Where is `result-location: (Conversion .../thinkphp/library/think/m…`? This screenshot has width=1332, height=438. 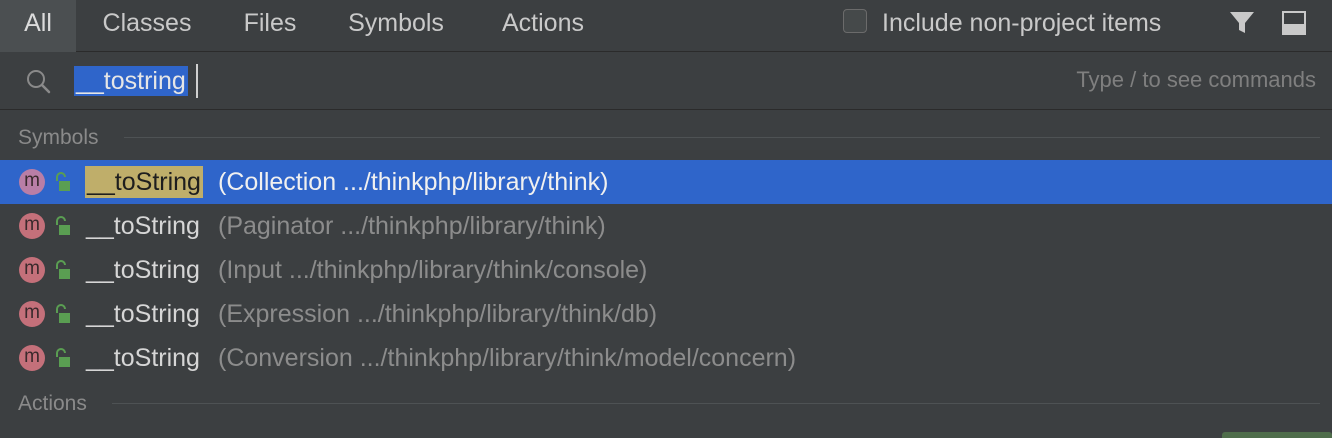 result-location: (Conversion .../thinkphp/library/think/m… is located at coordinates (507, 358).